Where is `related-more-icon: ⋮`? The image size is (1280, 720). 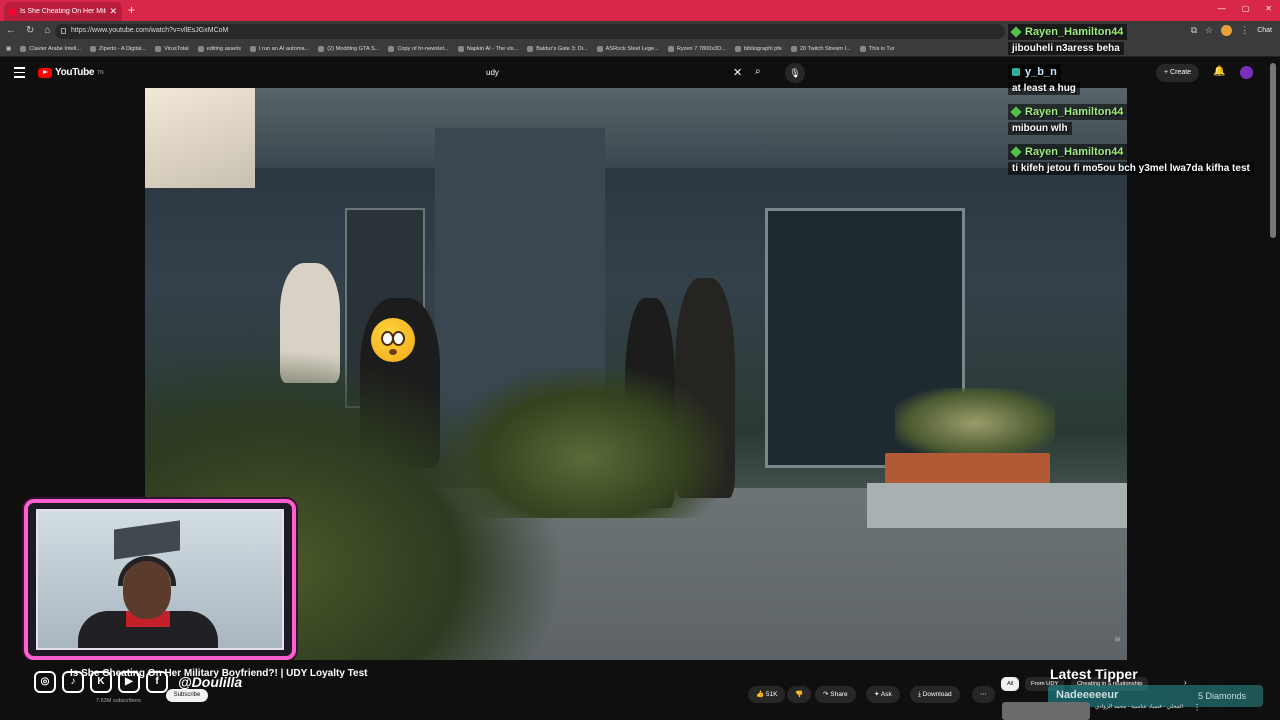 related-more-icon: ⋮ is located at coordinates (1197, 707).